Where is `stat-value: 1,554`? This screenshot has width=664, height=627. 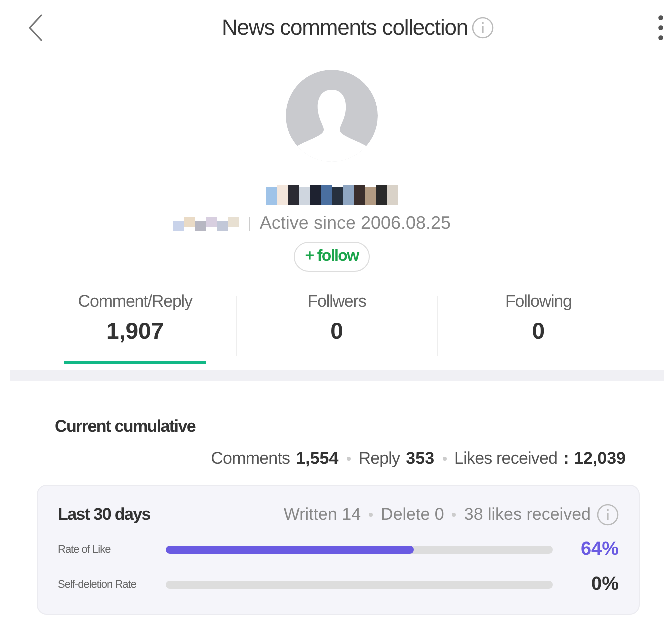 stat-value: 1,554 is located at coordinates (317, 459).